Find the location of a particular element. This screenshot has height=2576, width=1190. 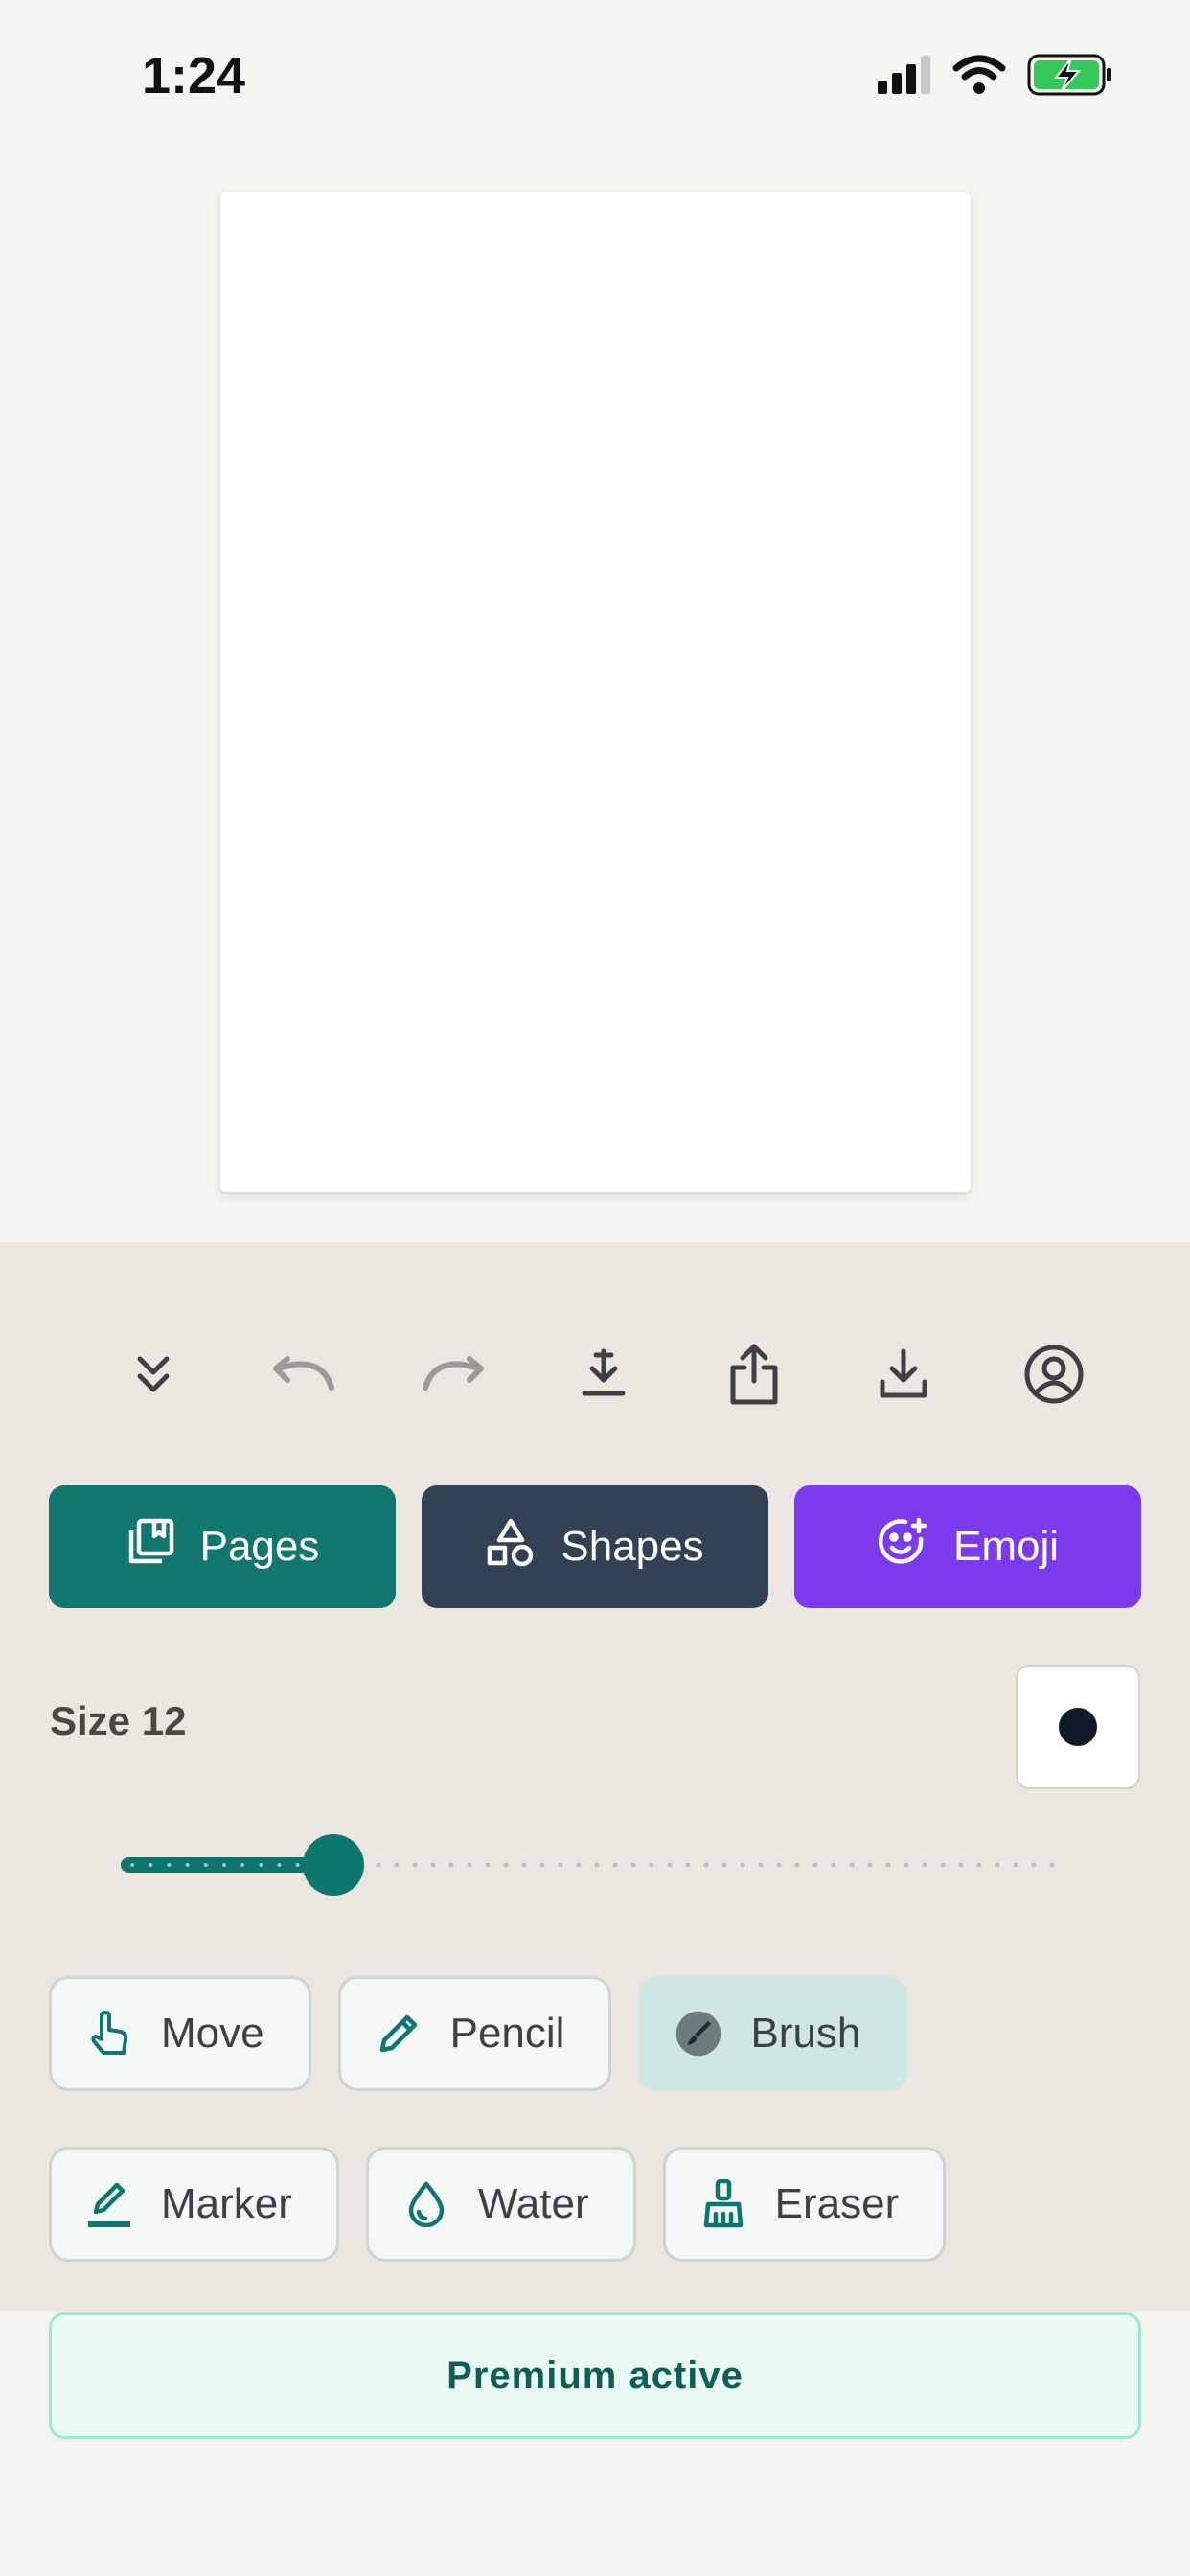

share-icon is located at coordinates (754, 1377).